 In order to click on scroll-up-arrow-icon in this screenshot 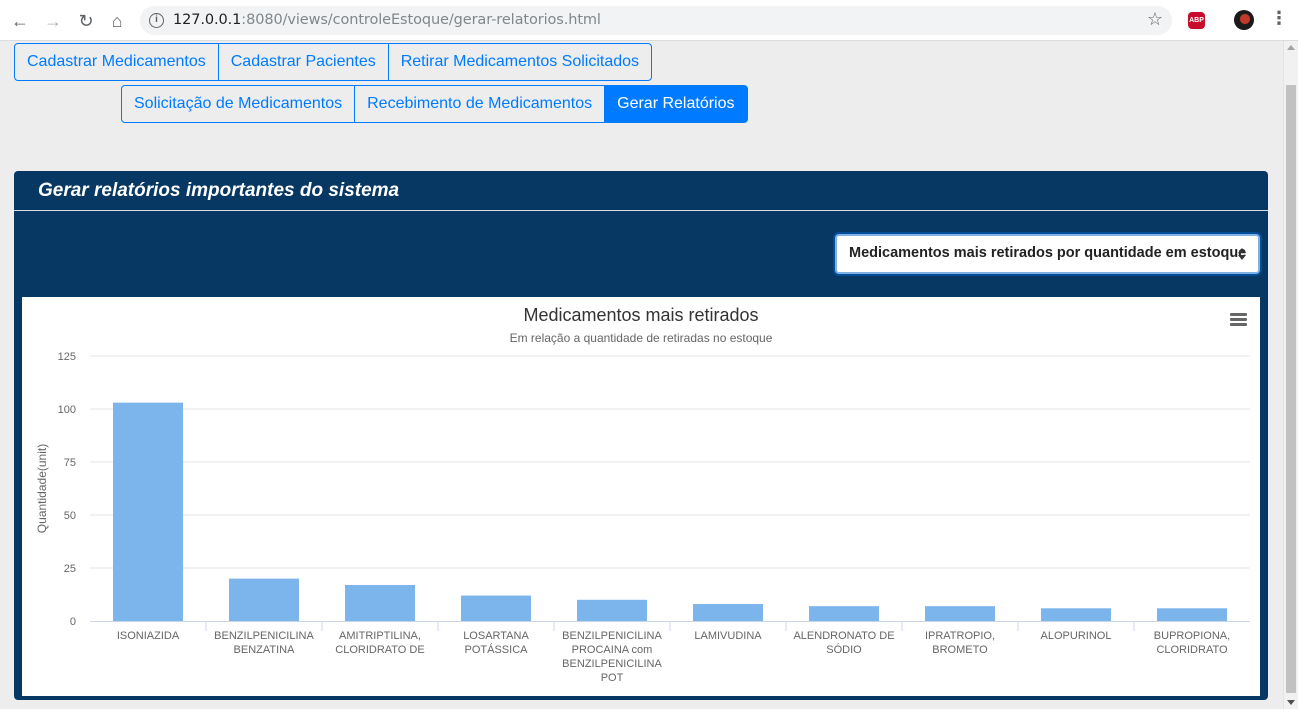, I will do `click(1291, 47)`.